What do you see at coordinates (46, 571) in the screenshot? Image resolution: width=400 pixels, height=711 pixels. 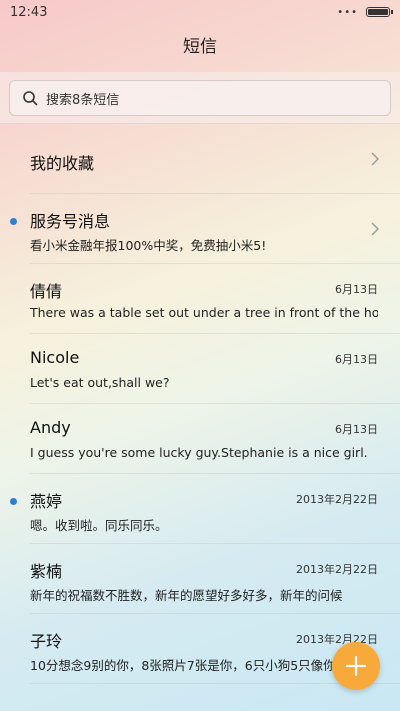 I see `contact-name: 紫楠` at bounding box center [46, 571].